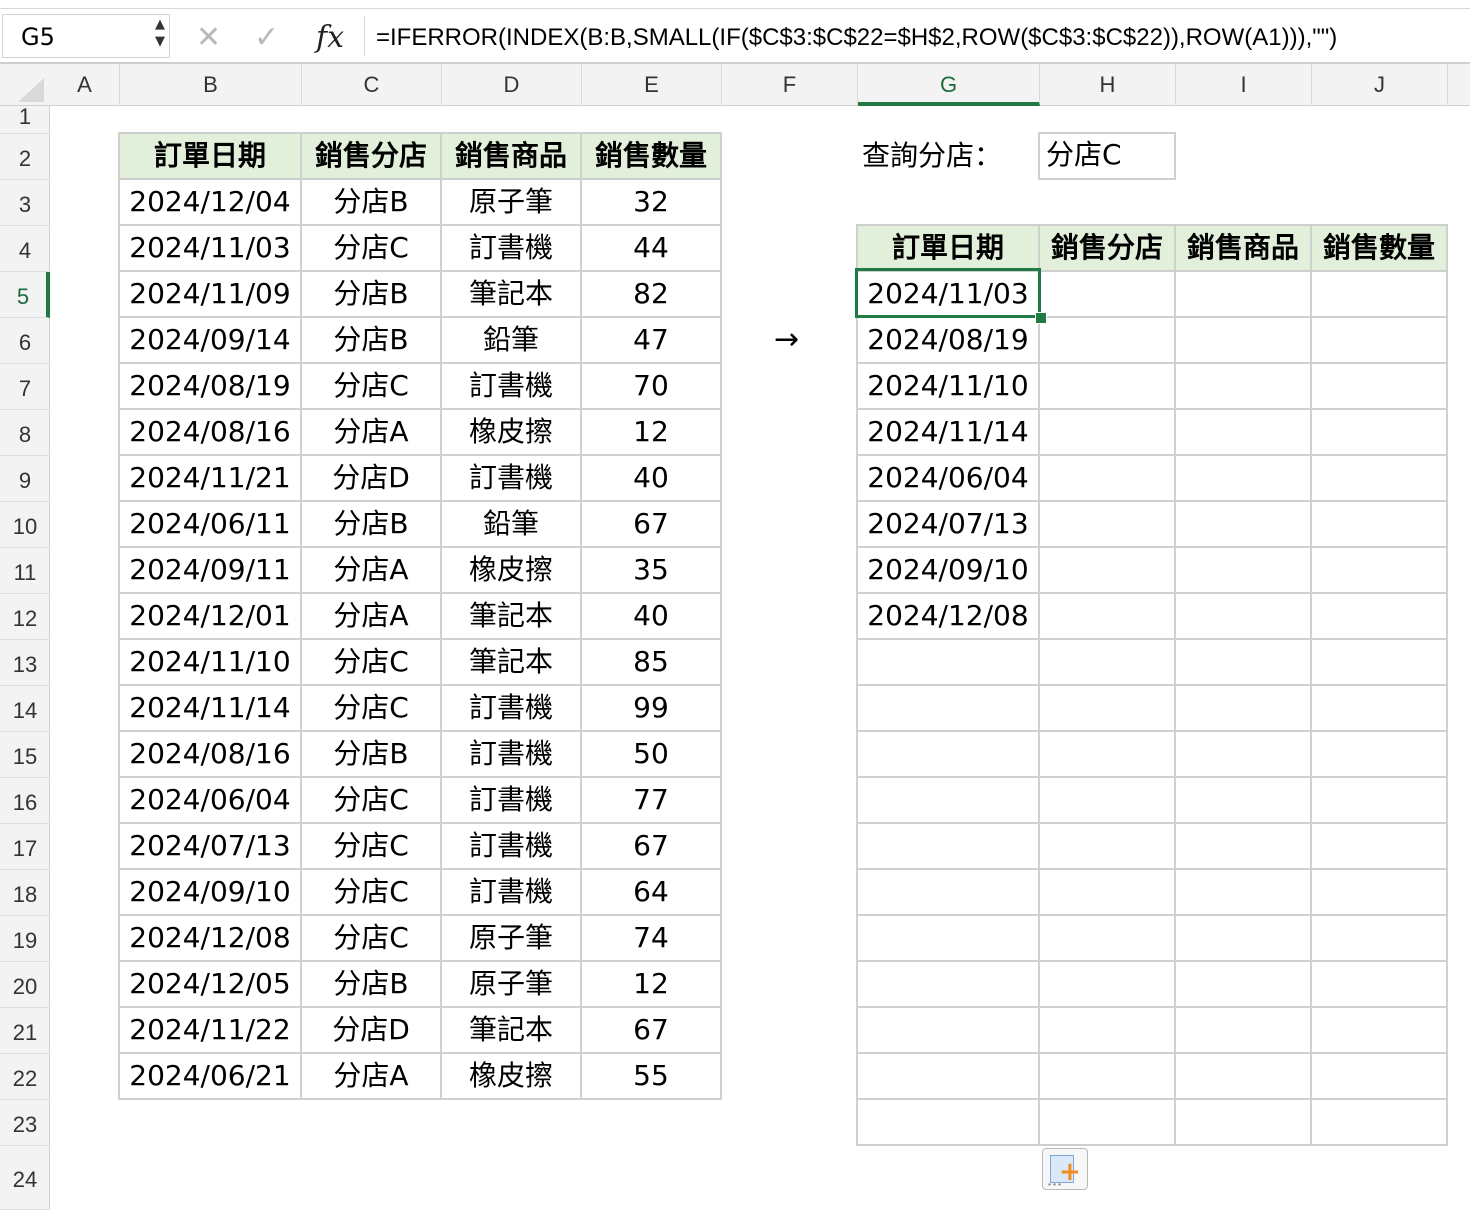 Image resolution: width=1470 pixels, height=1214 pixels. Describe the element at coordinates (211, 709) in the screenshot. I see `source-table-cell: 2024/11/14` at that location.